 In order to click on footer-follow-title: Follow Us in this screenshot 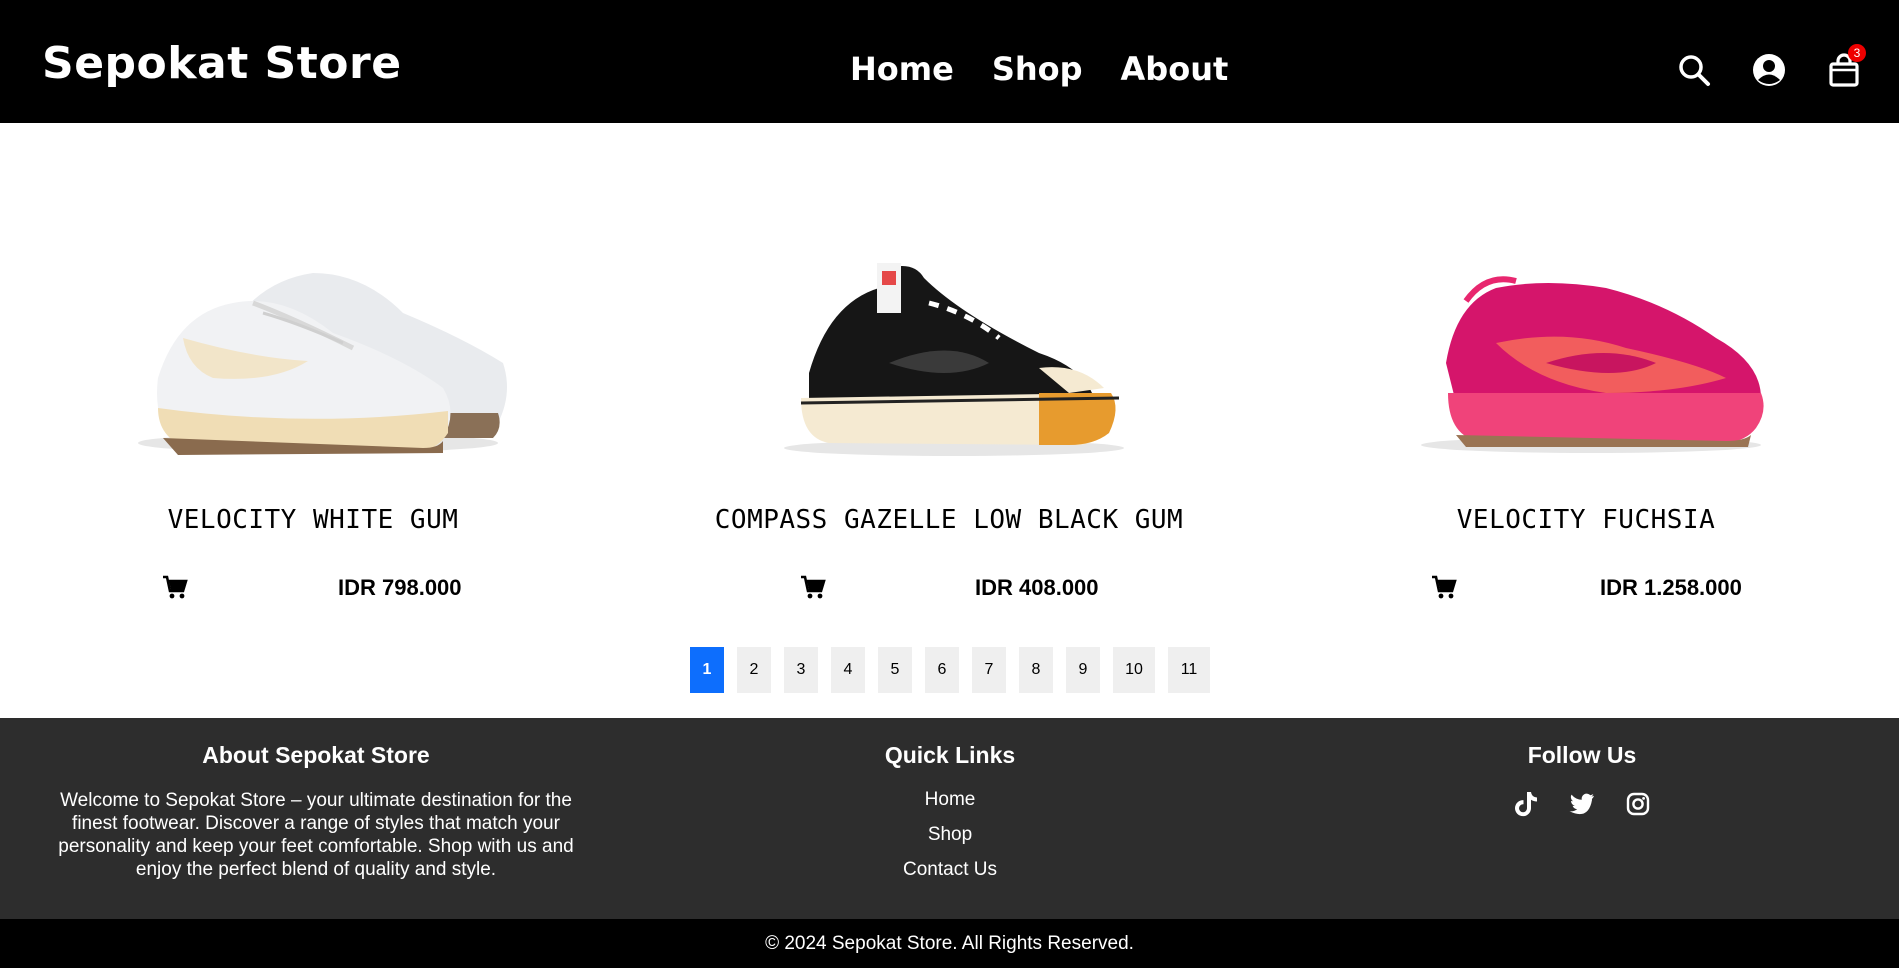, I will do `click(1582, 755)`.